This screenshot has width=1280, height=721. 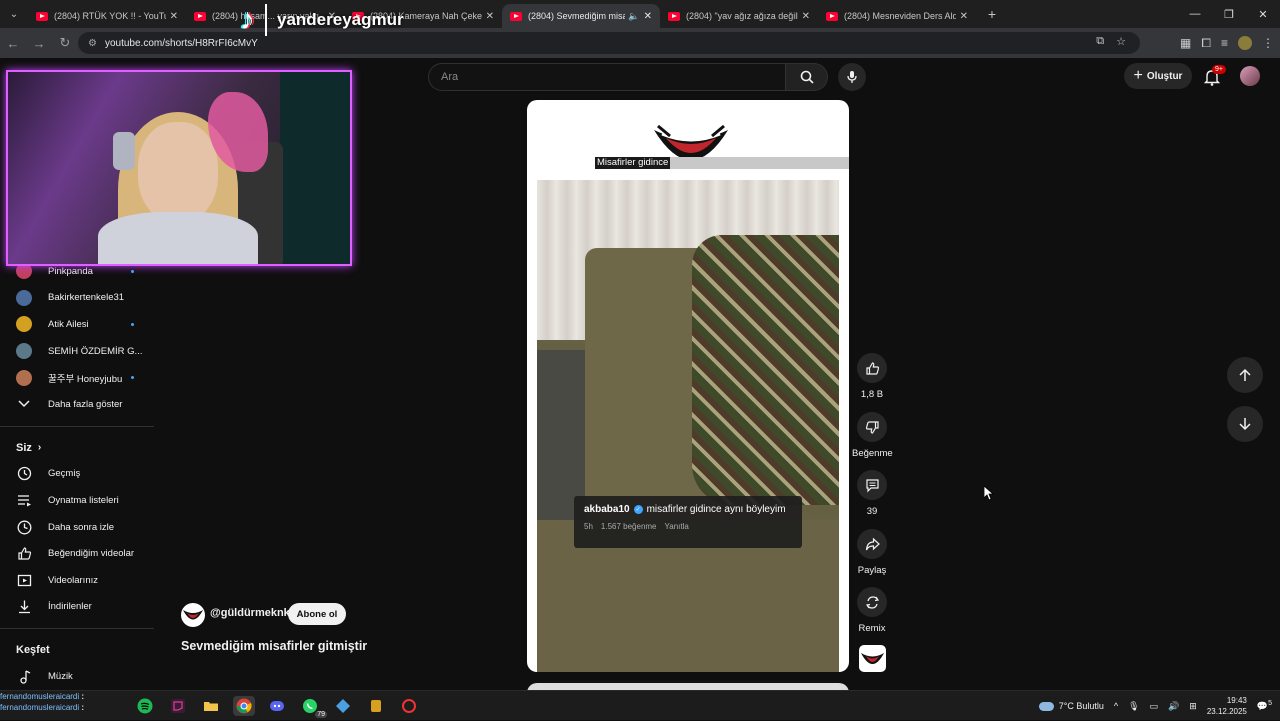 What do you see at coordinates (872, 610) in the screenshot?
I see `remix-button: Remix` at bounding box center [872, 610].